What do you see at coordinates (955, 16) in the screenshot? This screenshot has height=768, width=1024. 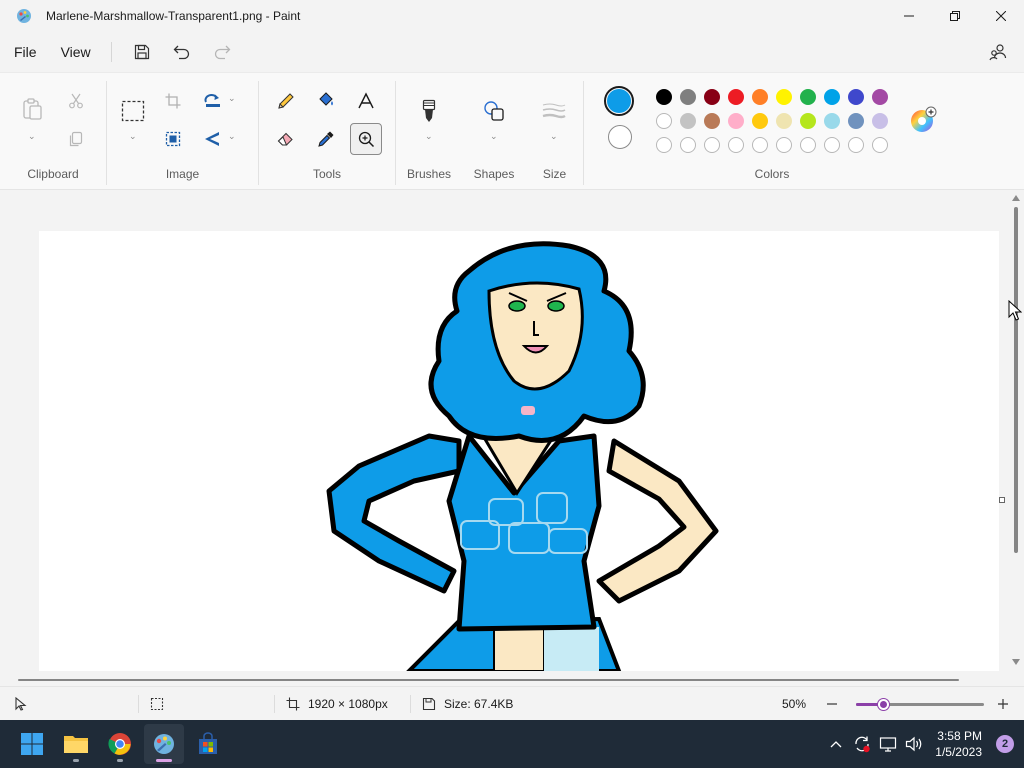 I see `maximize-button` at bounding box center [955, 16].